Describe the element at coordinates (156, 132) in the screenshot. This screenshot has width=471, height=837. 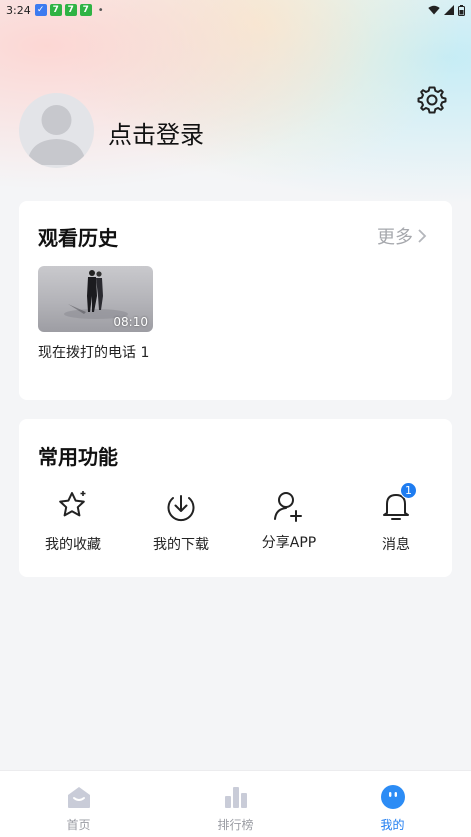
I see `login-link: 点击登录` at that location.